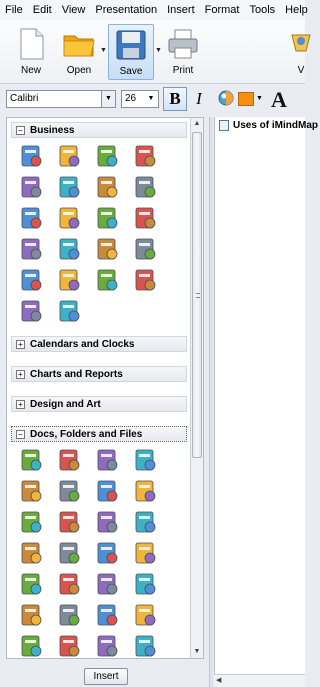  Describe the element at coordinates (262, 10) in the screenshot. I see `menu-tools: Tools` at that location.